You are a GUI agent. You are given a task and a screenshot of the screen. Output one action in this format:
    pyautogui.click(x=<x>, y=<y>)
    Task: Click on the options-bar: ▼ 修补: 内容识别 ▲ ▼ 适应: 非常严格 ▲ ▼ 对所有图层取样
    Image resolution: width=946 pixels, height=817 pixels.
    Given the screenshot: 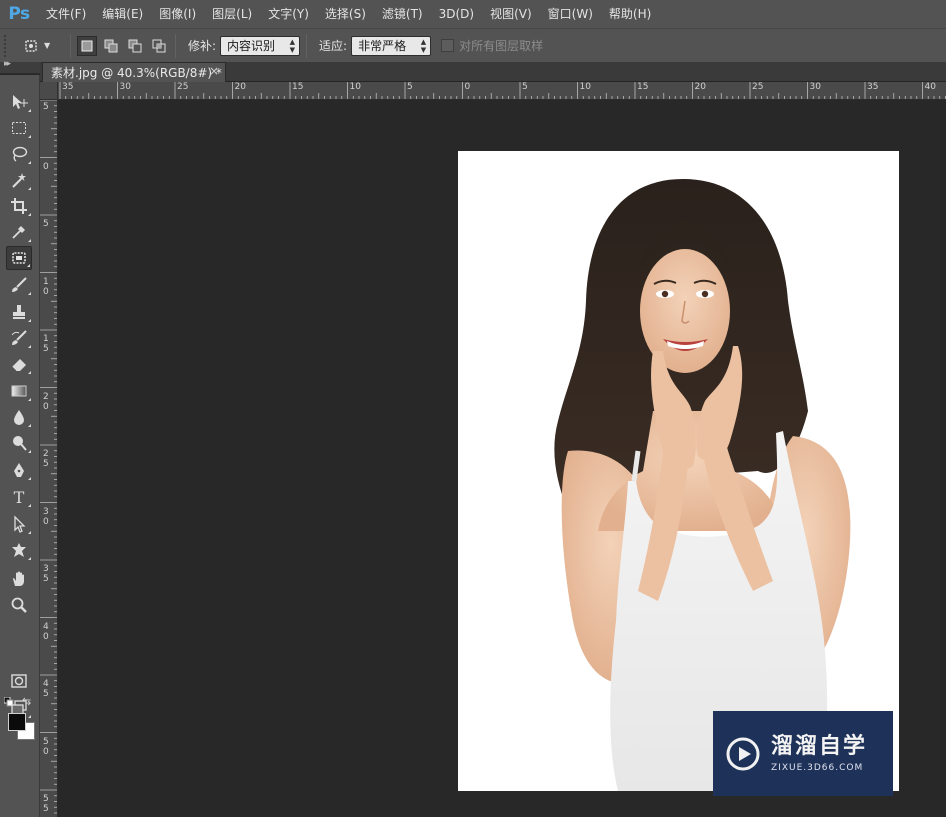 What is the action you would take?
    pyautogui.click(x=473, y=45)
    